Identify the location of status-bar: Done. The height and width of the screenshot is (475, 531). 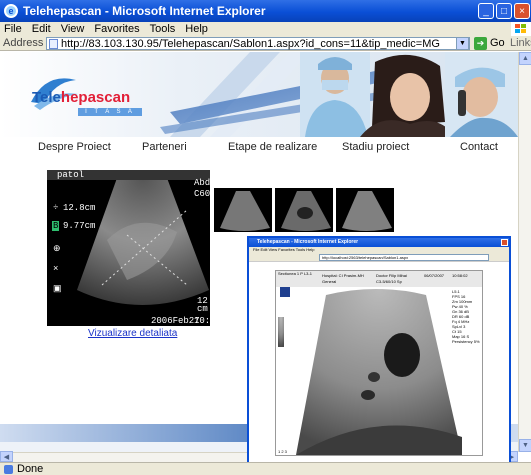
(265, 468).